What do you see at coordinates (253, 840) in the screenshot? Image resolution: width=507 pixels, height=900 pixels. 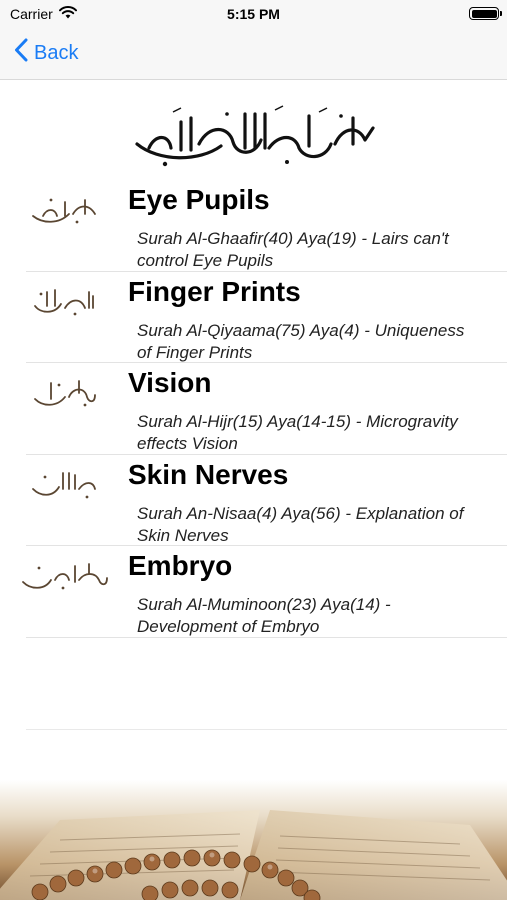 I see `quran-and-prayer-beads-photo` at bounding box center [253, 840].